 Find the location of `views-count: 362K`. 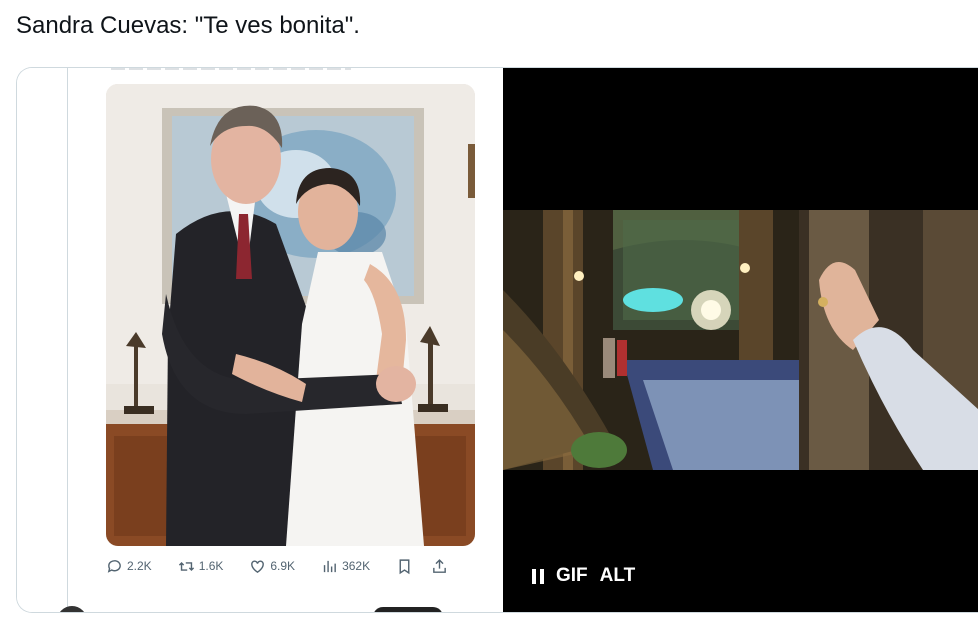

views-count: 362K is located at coordinates (356, 566).